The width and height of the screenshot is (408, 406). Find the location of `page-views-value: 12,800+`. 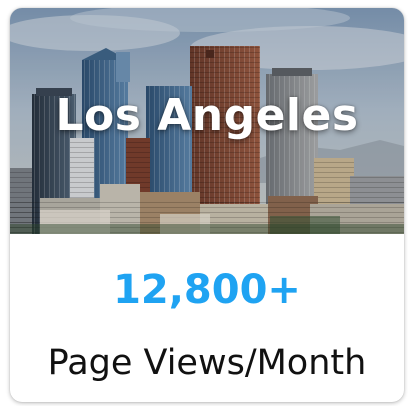

page-views-value: 12,800+ is located at coordinates (207, 290).